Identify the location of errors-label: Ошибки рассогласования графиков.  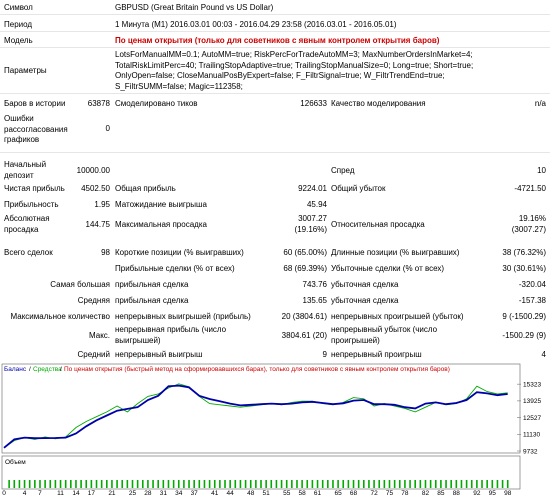
(36, 130).